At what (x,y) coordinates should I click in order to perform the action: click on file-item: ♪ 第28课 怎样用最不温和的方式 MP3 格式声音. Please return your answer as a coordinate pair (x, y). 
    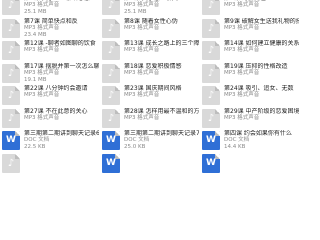
    Looking at the image, I should click on (150, 118).